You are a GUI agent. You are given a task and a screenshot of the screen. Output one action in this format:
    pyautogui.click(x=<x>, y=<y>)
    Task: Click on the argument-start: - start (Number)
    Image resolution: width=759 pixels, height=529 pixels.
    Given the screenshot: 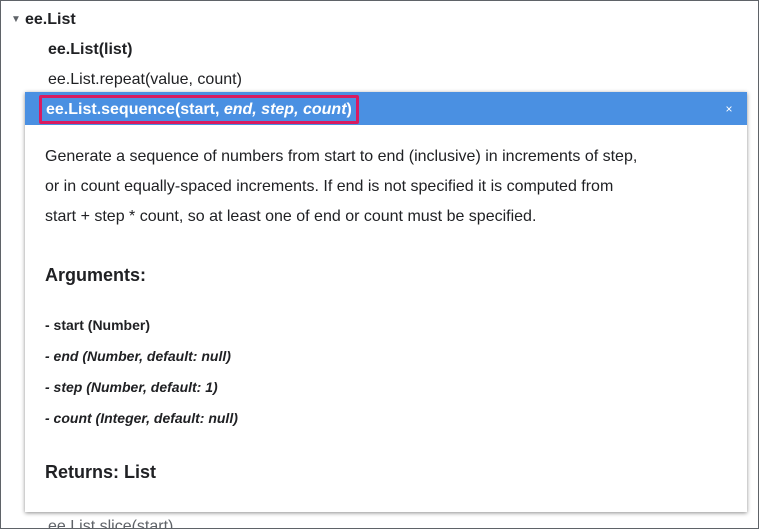 What is the action you would take?
    pyautogui.click(x=98, y=325)
    